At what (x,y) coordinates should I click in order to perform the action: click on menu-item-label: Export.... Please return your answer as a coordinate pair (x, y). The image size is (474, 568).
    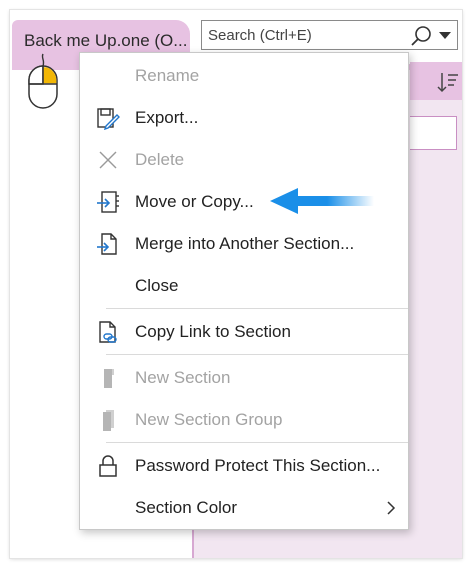
    Looking at the image, I should click on (167, 117).